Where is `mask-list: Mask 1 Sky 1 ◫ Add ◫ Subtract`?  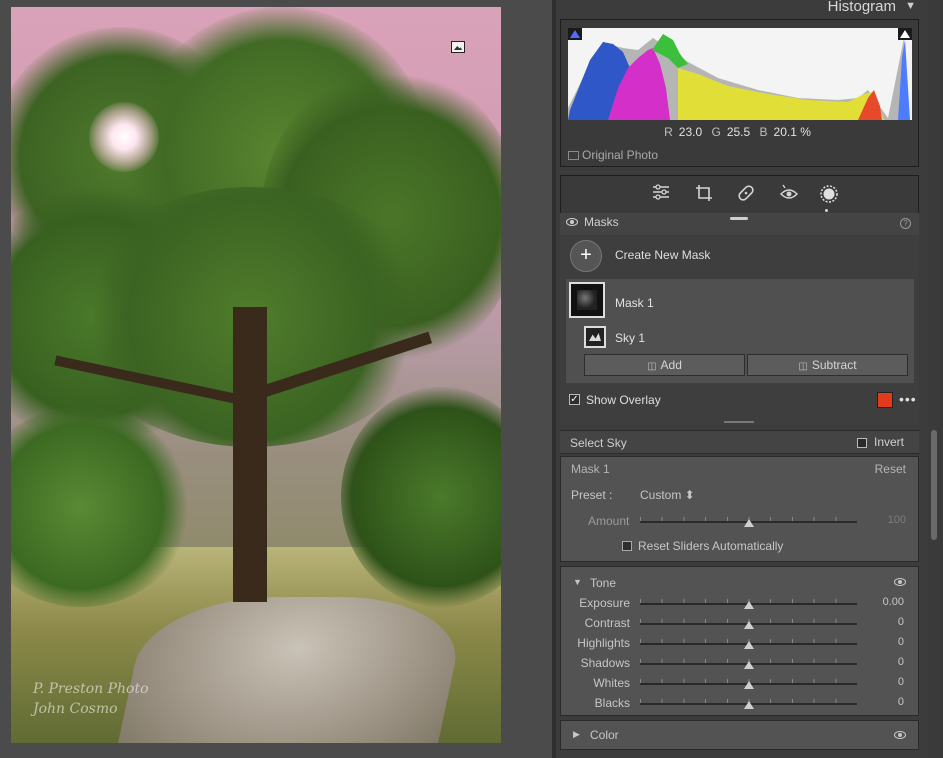
mask-list: Mask 1 Sky 1 ◫ Add ◫ Subtract is located at coordinates (740, 331).